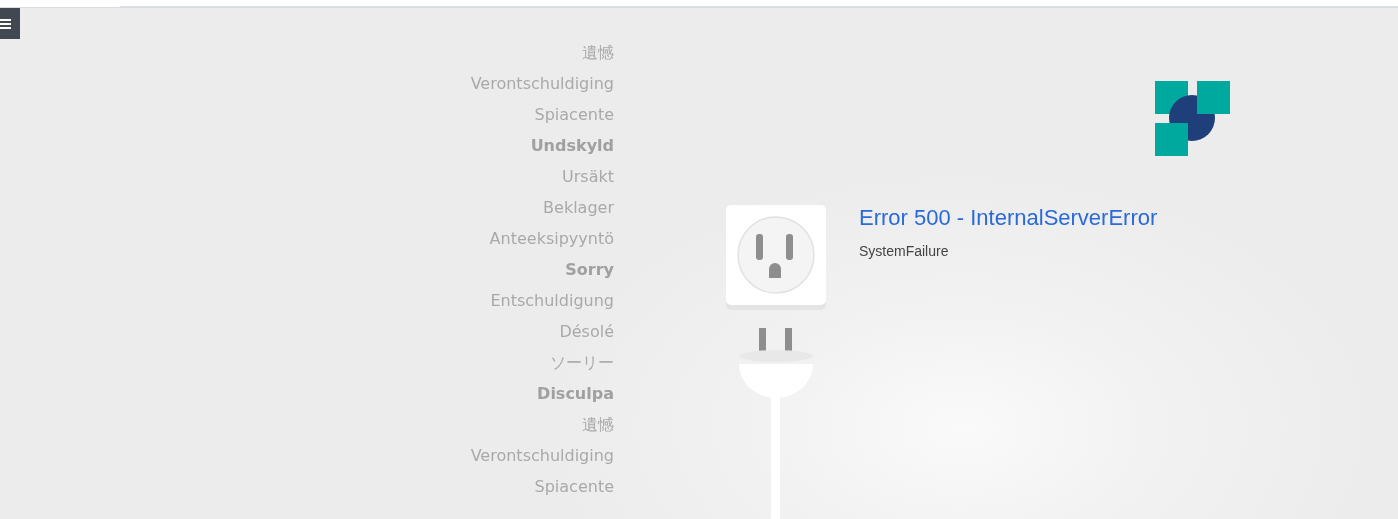 Image resolution: width=1398 pixels, height=519 pixels. What do you see at coordinates (589, 270) in the screenshot?
I see `apology-word: Sorry` at bounding box center [589, 270].